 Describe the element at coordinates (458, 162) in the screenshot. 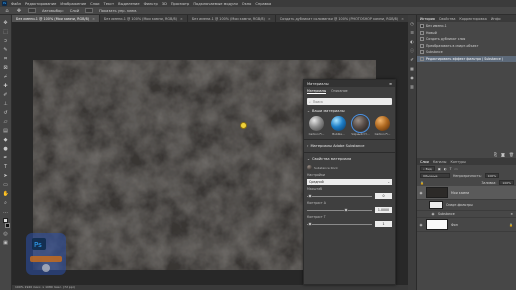

I see `tab-paths: Контуры` at that location.